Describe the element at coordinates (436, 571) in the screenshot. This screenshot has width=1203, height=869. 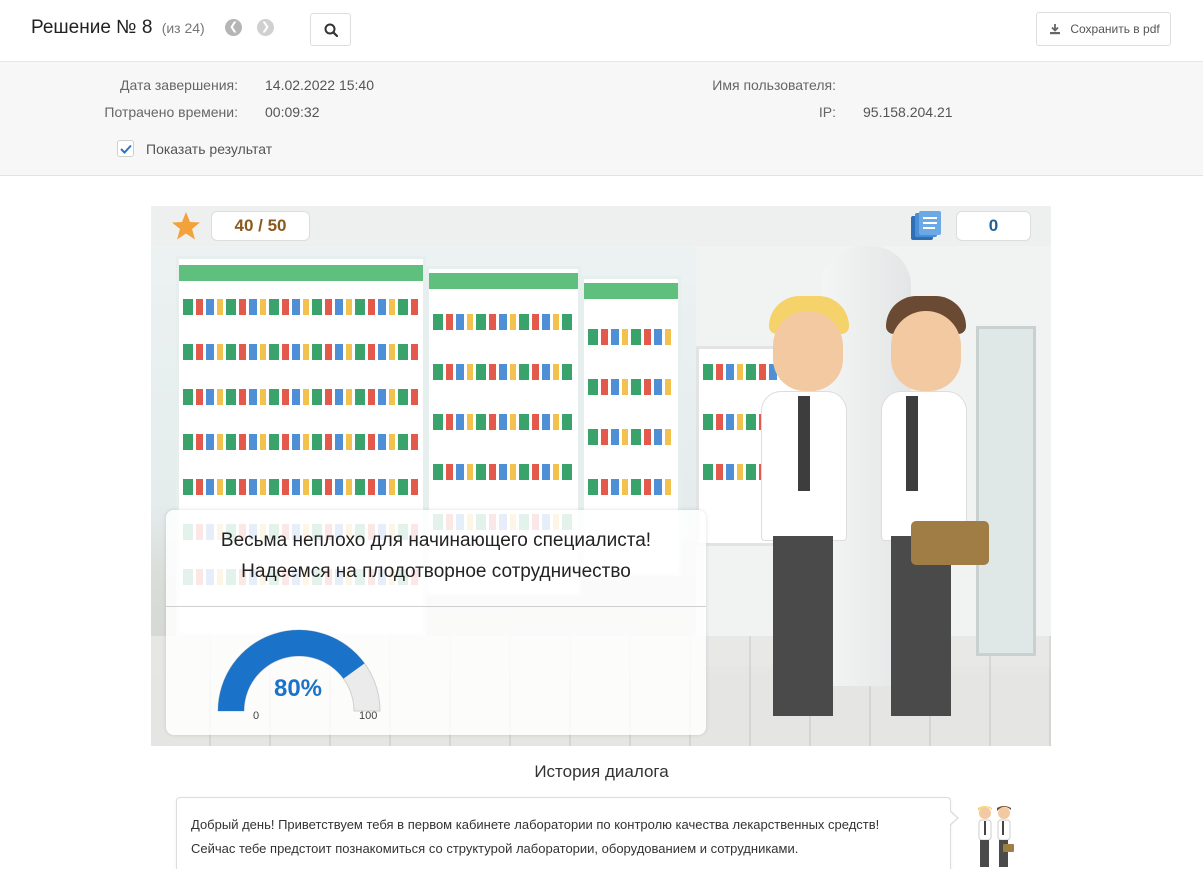
I see `result-message-line2: Надеемся на плодотворное сотрудничество` at that location.